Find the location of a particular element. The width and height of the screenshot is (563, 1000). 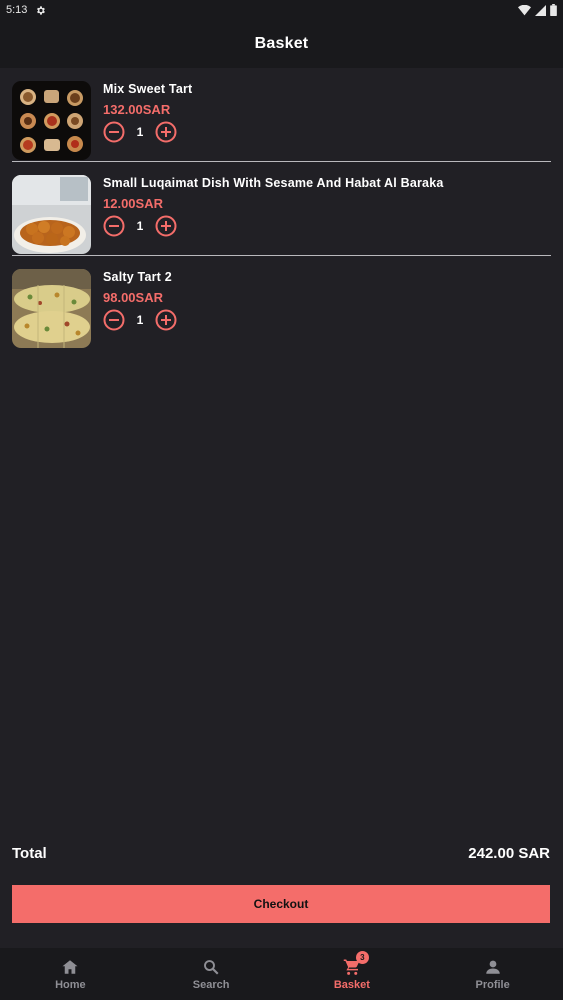

product-price: 12.00SAR is located at coordinates (133, 203).